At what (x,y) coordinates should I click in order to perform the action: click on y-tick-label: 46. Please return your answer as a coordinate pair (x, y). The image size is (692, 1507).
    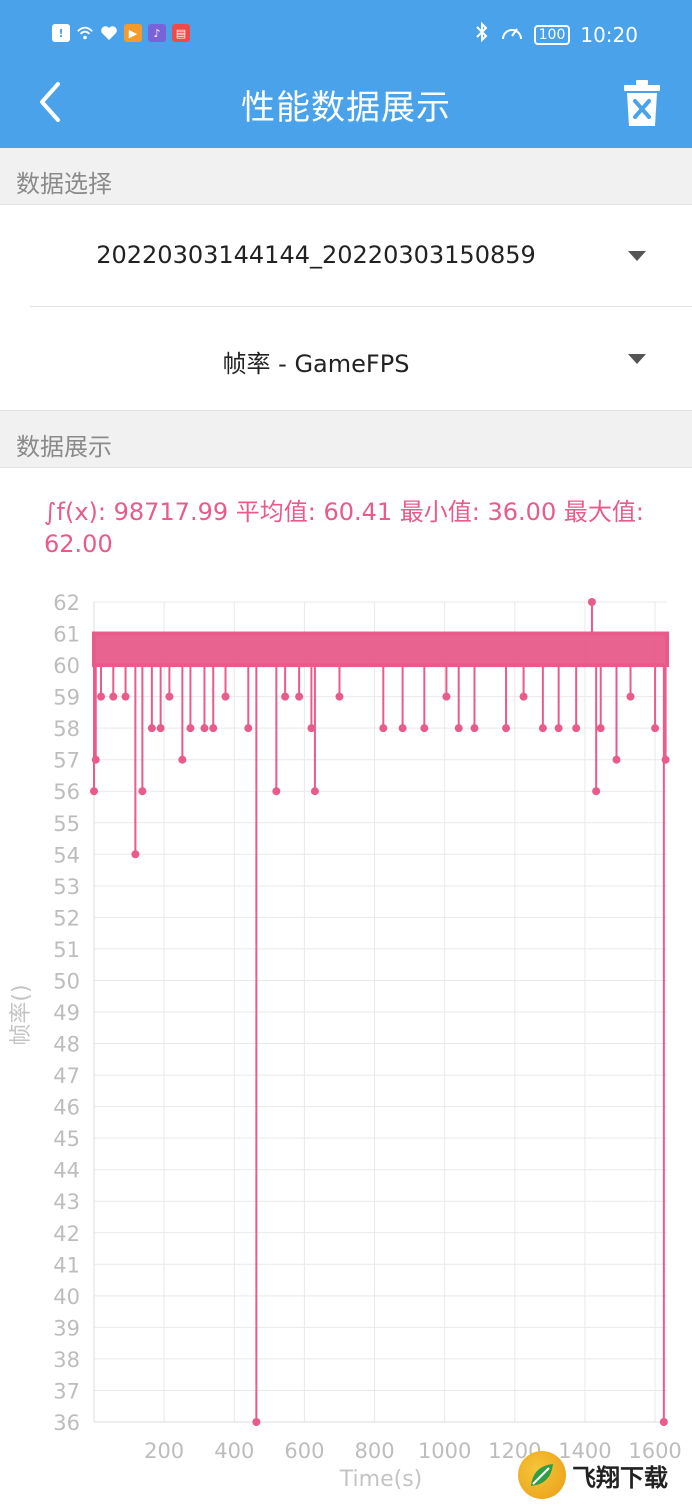
    Looking at the image, I should click on (66, 1108).